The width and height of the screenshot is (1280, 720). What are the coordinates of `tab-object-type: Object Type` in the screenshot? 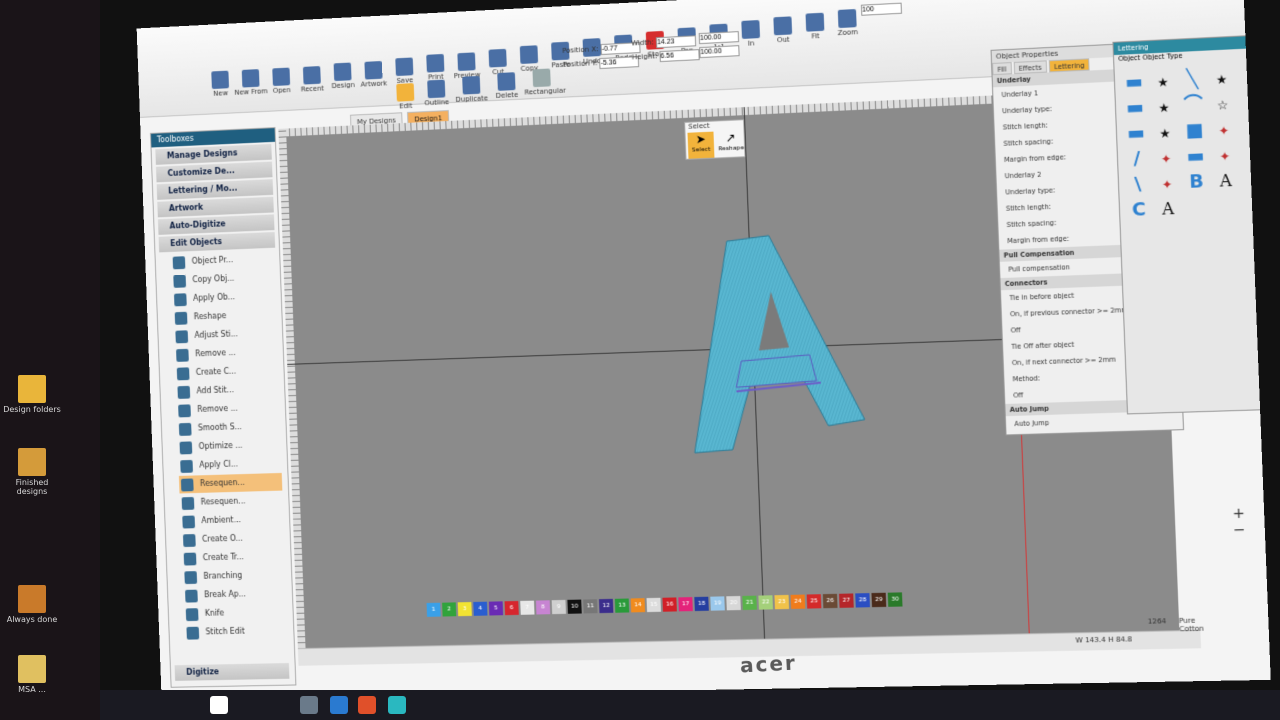 It's located at (1162, 57).